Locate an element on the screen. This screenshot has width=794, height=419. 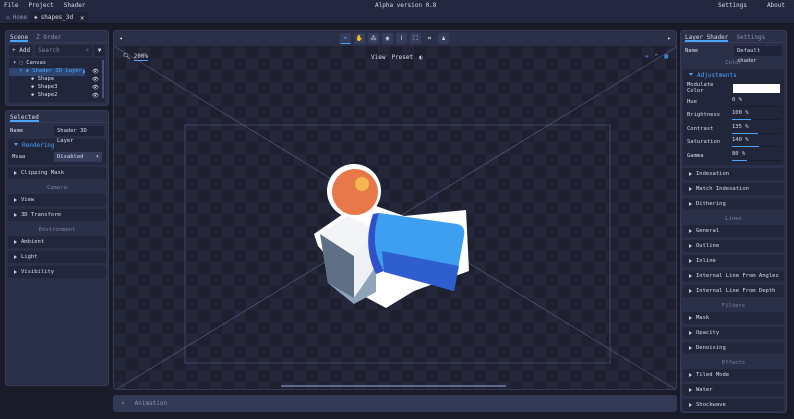
group-denoising: Denoising is located at coordinates (733, 347).